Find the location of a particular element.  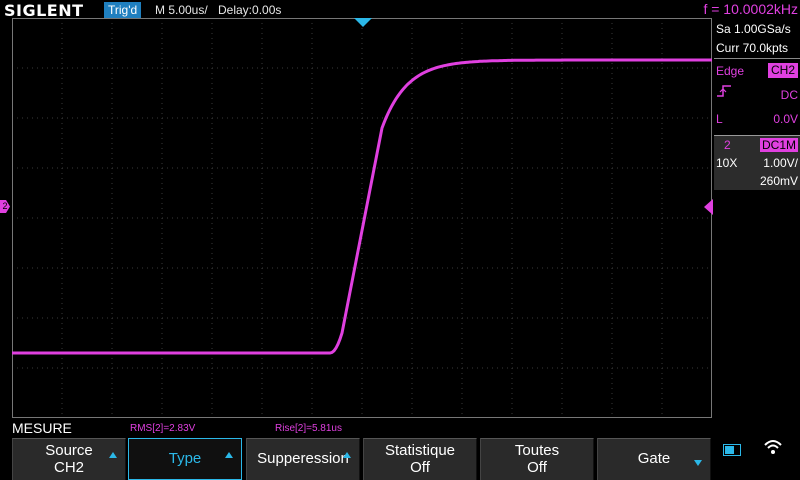

memory-depth: Curr 70.0kpts is located at coordinates (752, 48).